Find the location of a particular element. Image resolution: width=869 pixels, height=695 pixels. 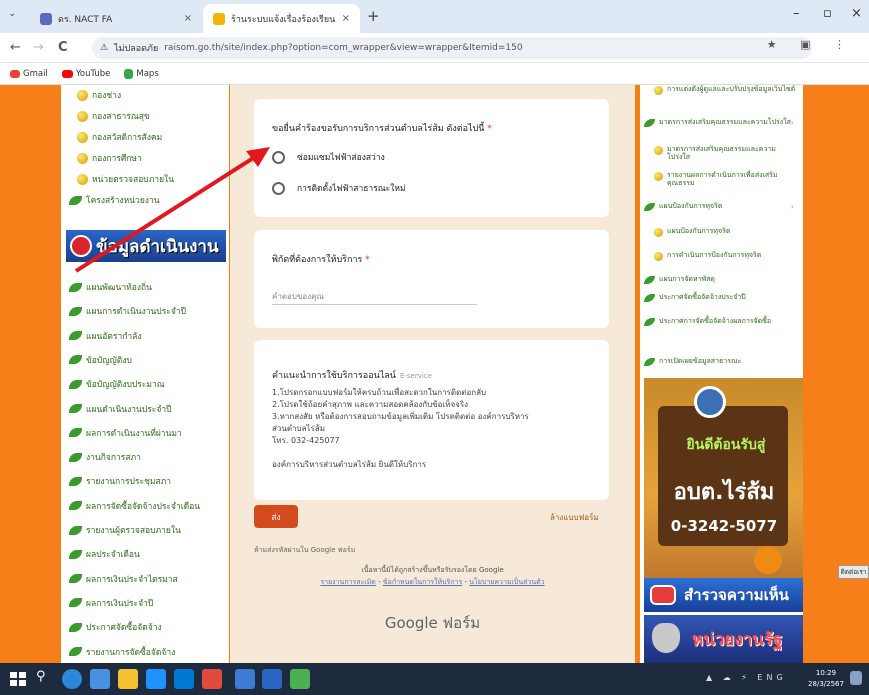

sidebar-item: ประกาศจัดซื้อจัดจ้าง is located at coordinates (146, 627).